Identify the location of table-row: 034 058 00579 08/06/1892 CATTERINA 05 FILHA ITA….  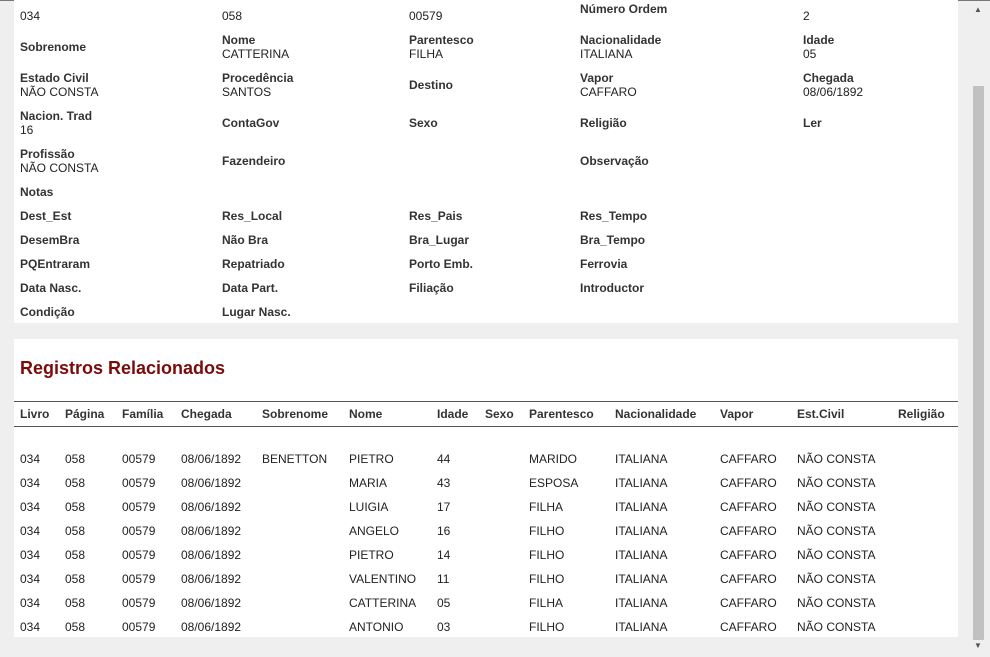
(486, 603).